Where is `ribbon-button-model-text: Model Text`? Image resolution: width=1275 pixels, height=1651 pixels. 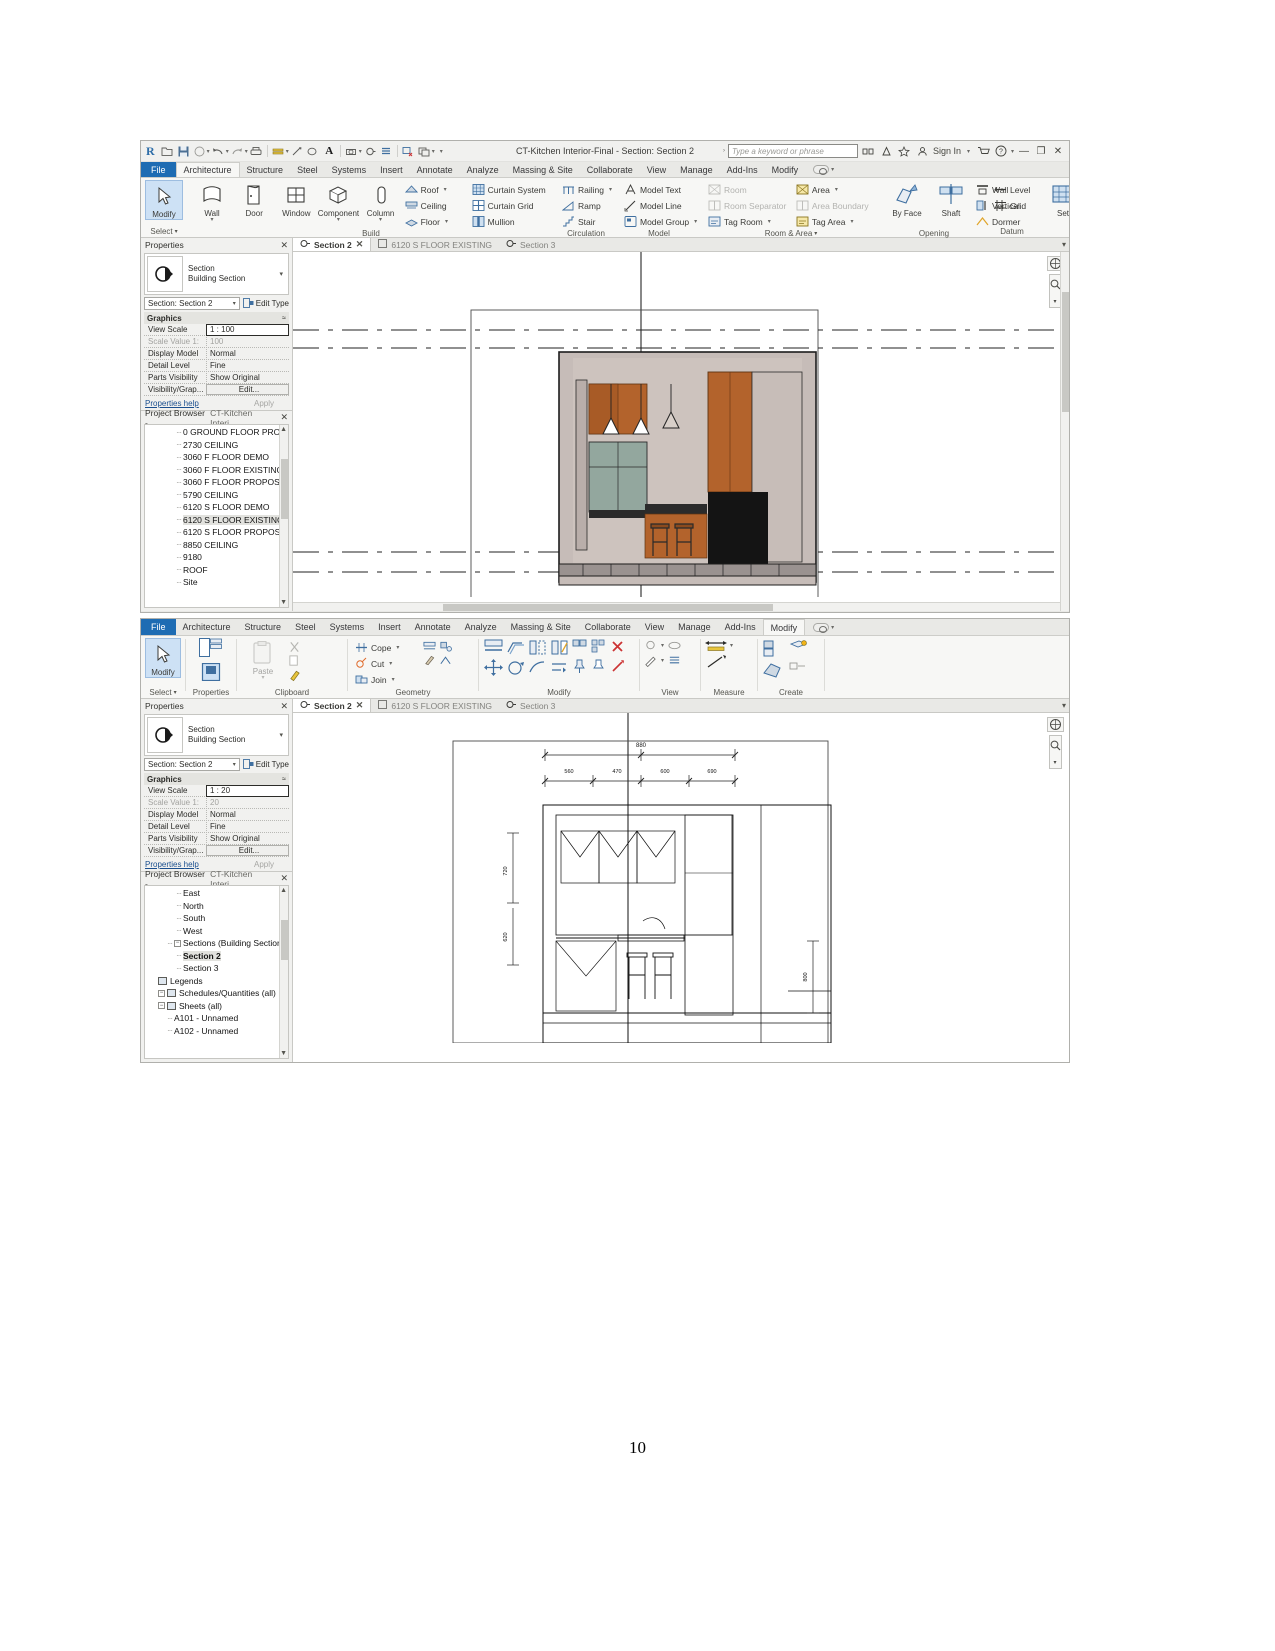 ribbon-button-model-text: Model Text is located at coordinates (660, 189).